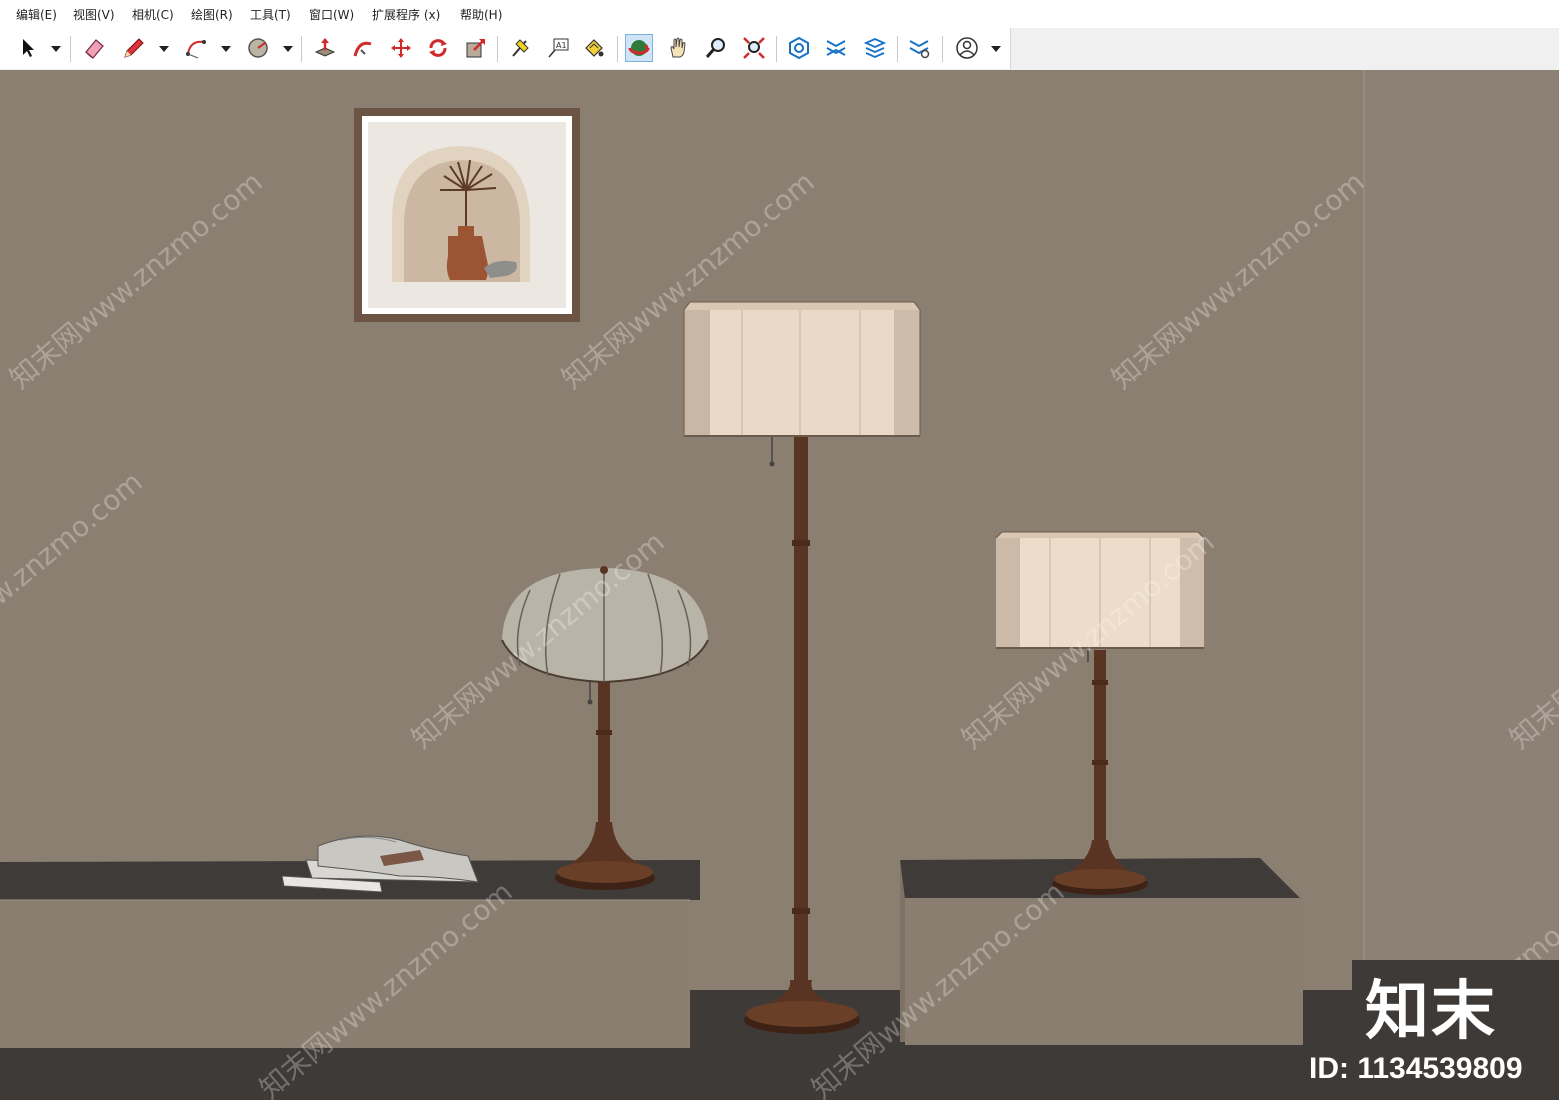  What do you see at coordinates (481, 14) in the screenshot?
I see `menu-help: 帮助(H)` at bounding box center [481, 14].